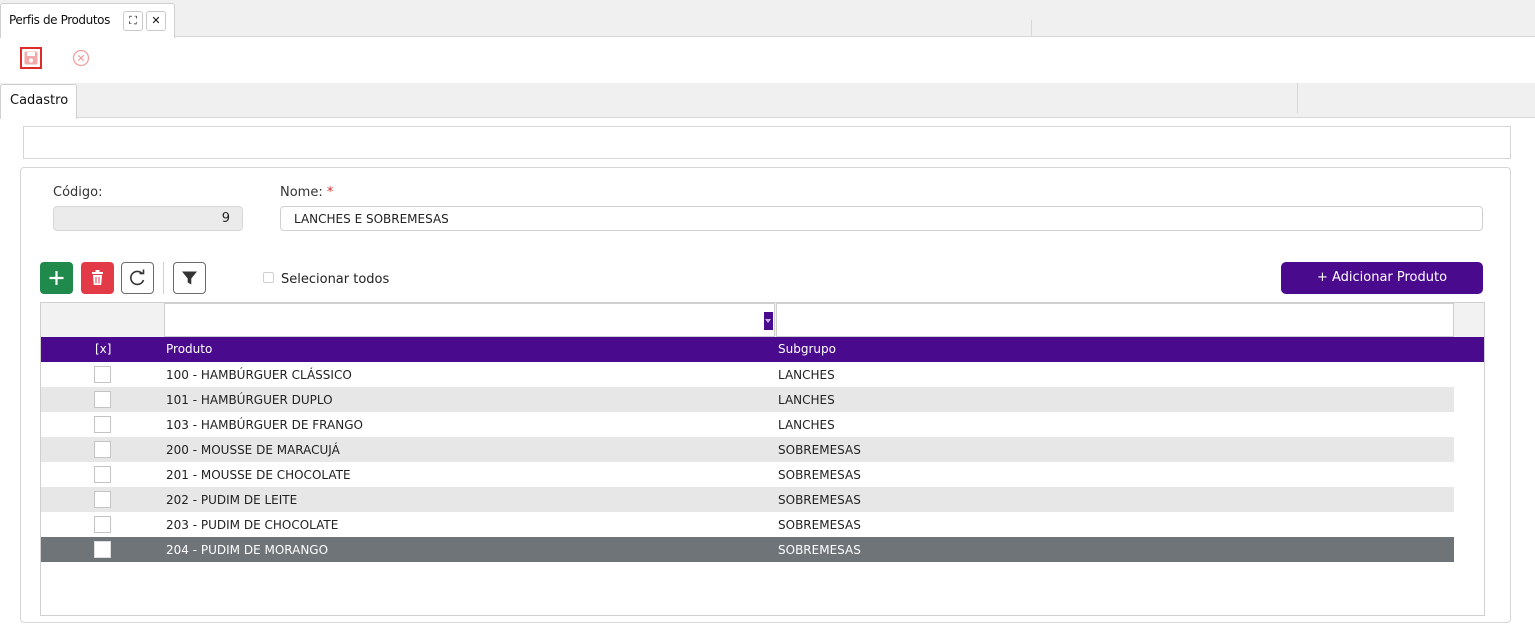  What do you see at coordinates (747, 549) in the screenshot?
I see `table-row-selected: 204 - PUDIM DE MORANGO SOBREMESAS` at bounding box center [747, 549].